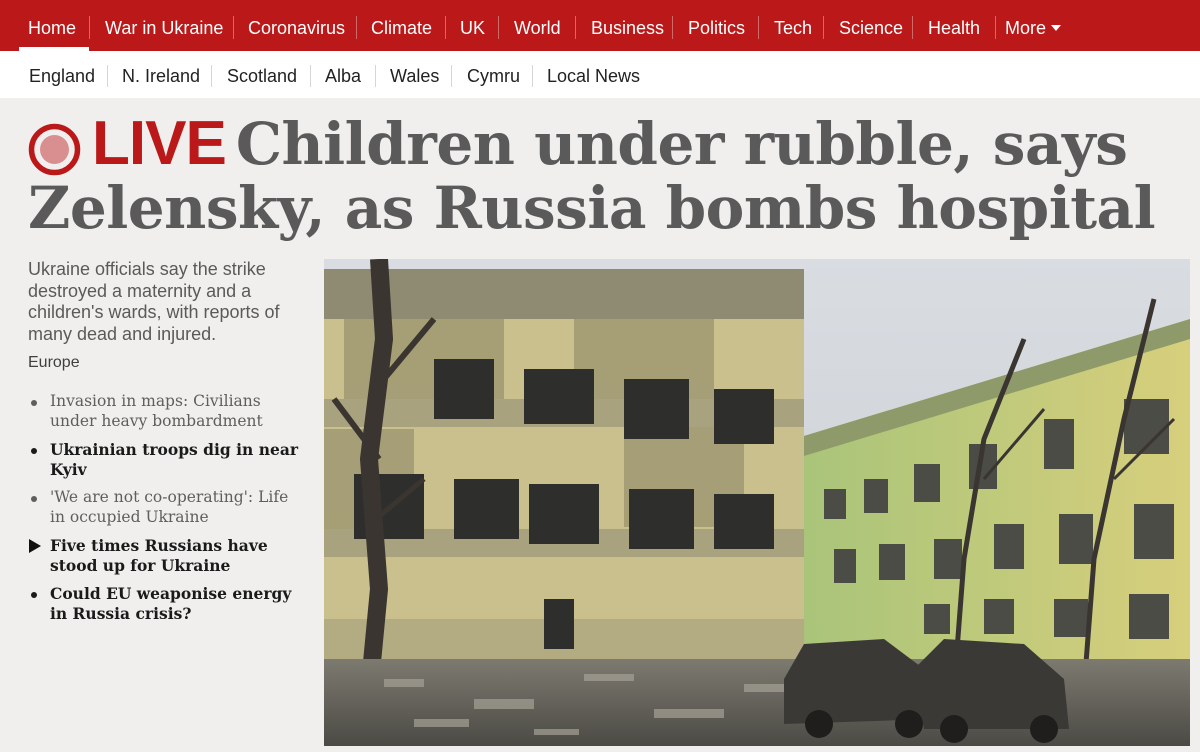 The height and width of the screenshot is (752, 1200). I want to click on nav-health: Health, so click(954, 25).